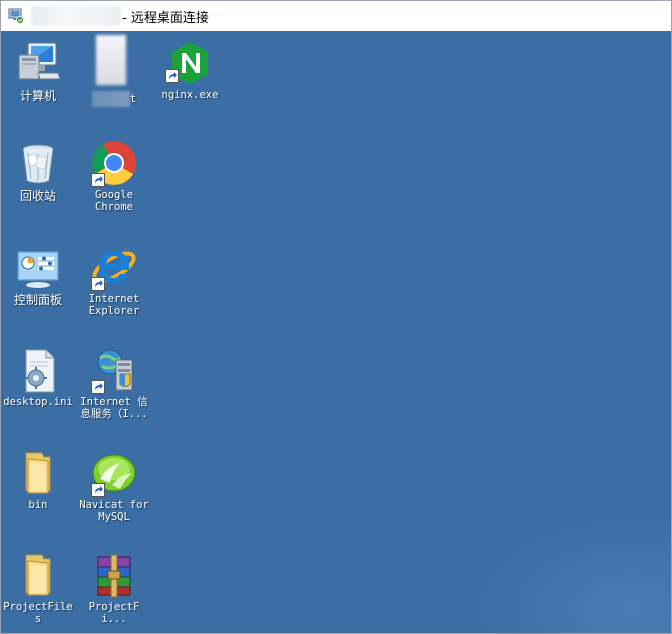 Image resolution: width=672 pixels, height=634 pixels. Describe the element at coordinates (114, 305) in the screenshot. I see `icon-label: Internet Explorer` at that location.